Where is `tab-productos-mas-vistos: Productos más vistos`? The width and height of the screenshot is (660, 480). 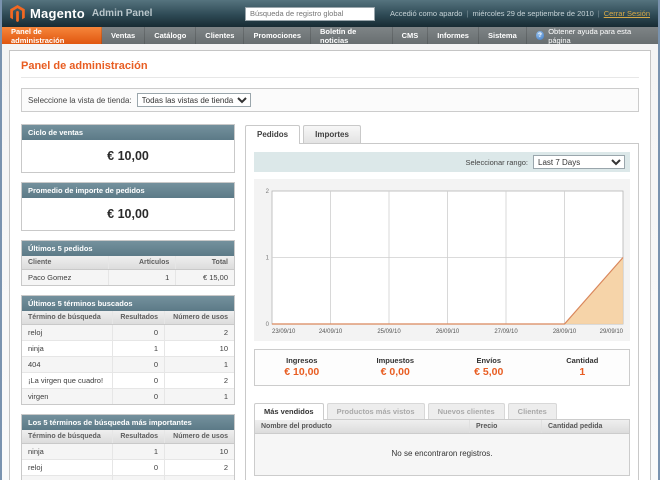 tab-productos-mas-vistos: Productos más vistos is located at coordinates (375, 411).